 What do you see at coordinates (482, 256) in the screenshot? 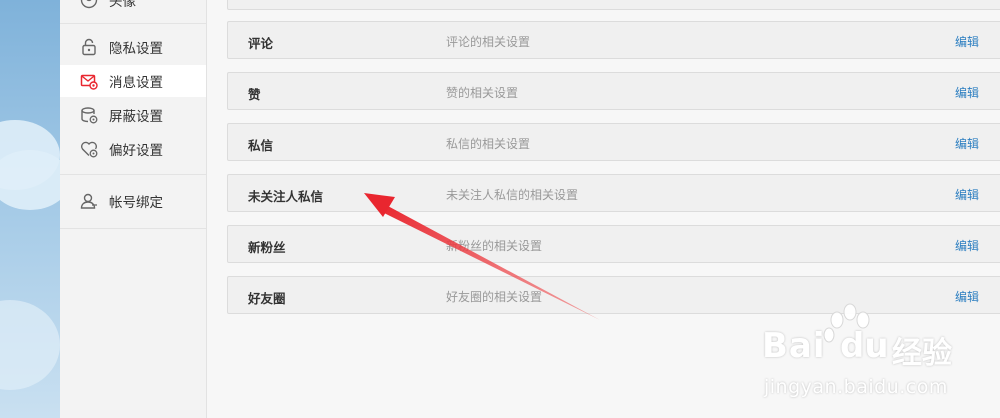
I see `annotation-arrow` at bounding box center [482, 256].